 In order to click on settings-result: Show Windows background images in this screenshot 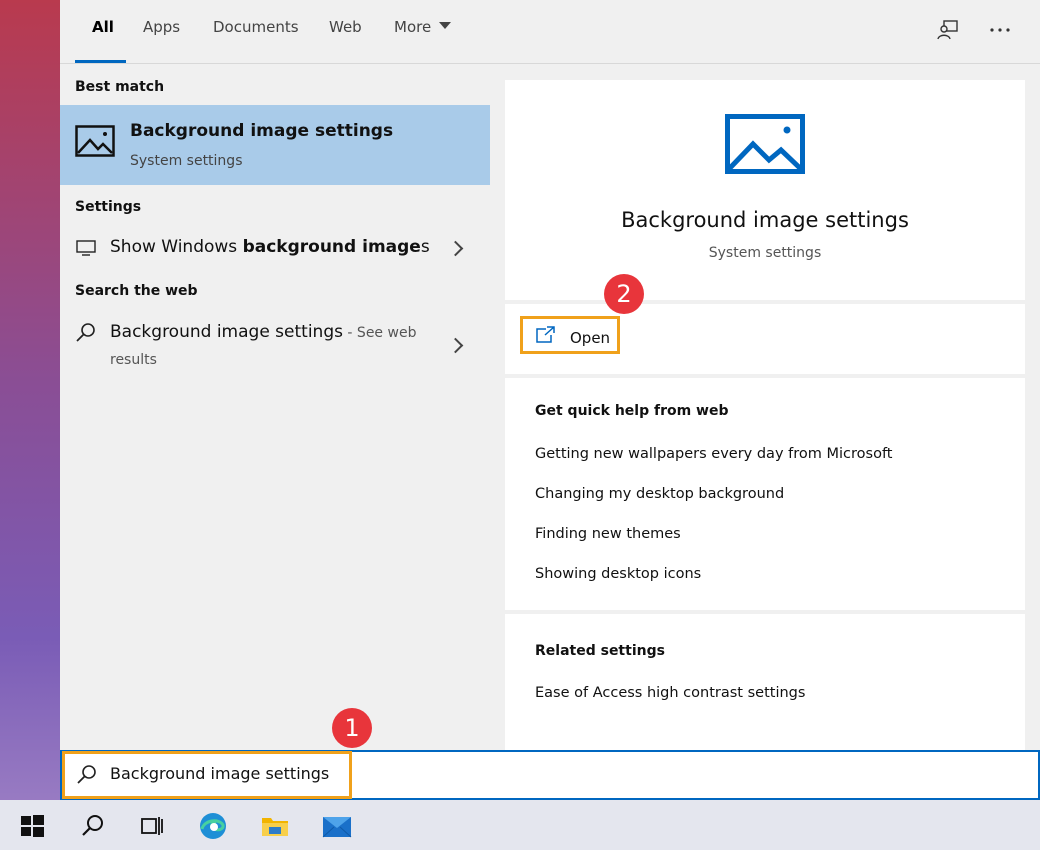, I will do `click(275, 247)`.